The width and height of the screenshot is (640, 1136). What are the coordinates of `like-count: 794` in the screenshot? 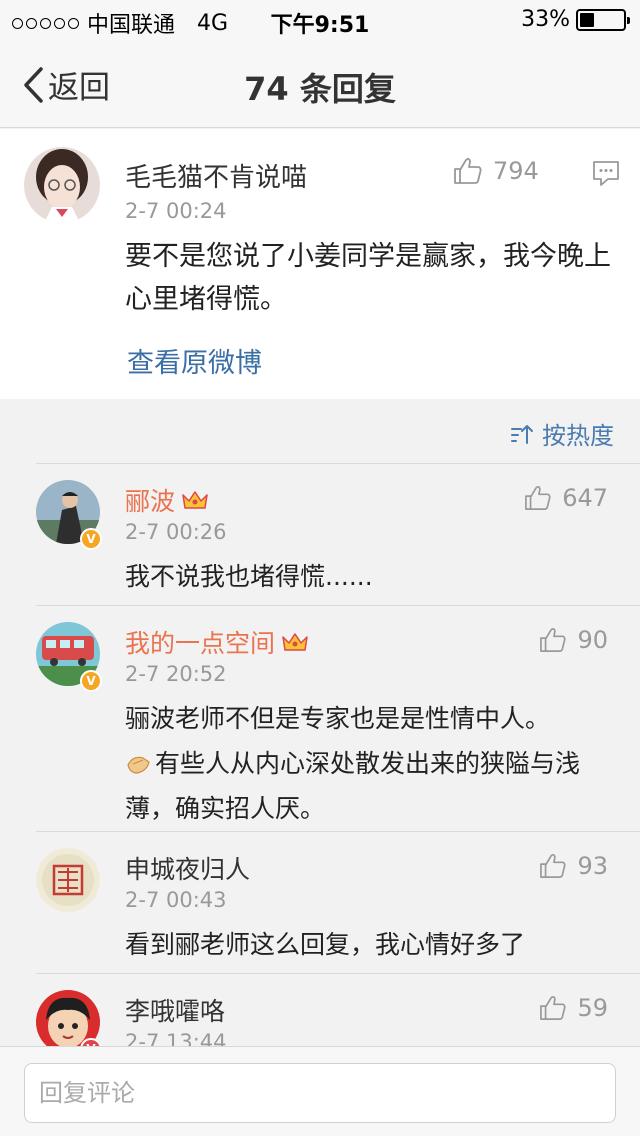 It's located at (516, 171).